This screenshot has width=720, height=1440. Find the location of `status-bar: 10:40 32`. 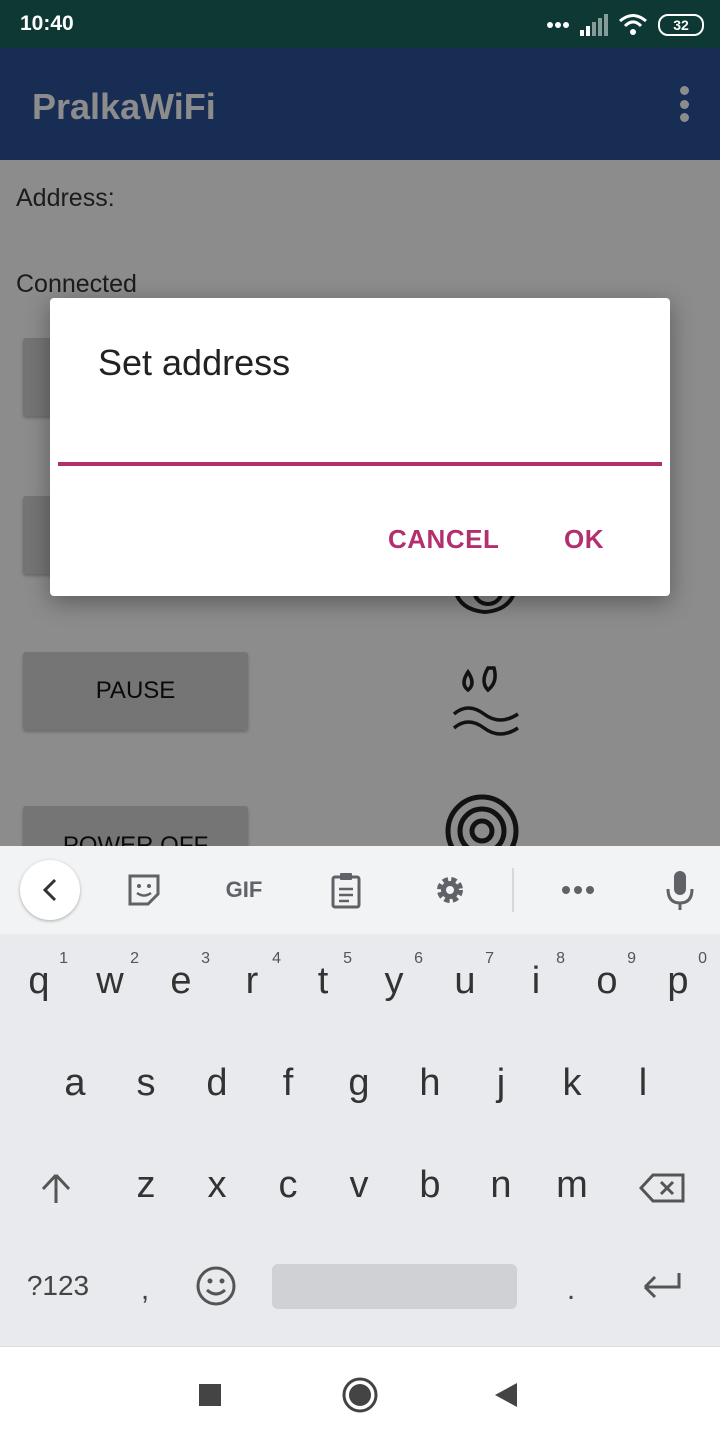

status-bar: 10:40 32 is located at coordinates (360, 24).